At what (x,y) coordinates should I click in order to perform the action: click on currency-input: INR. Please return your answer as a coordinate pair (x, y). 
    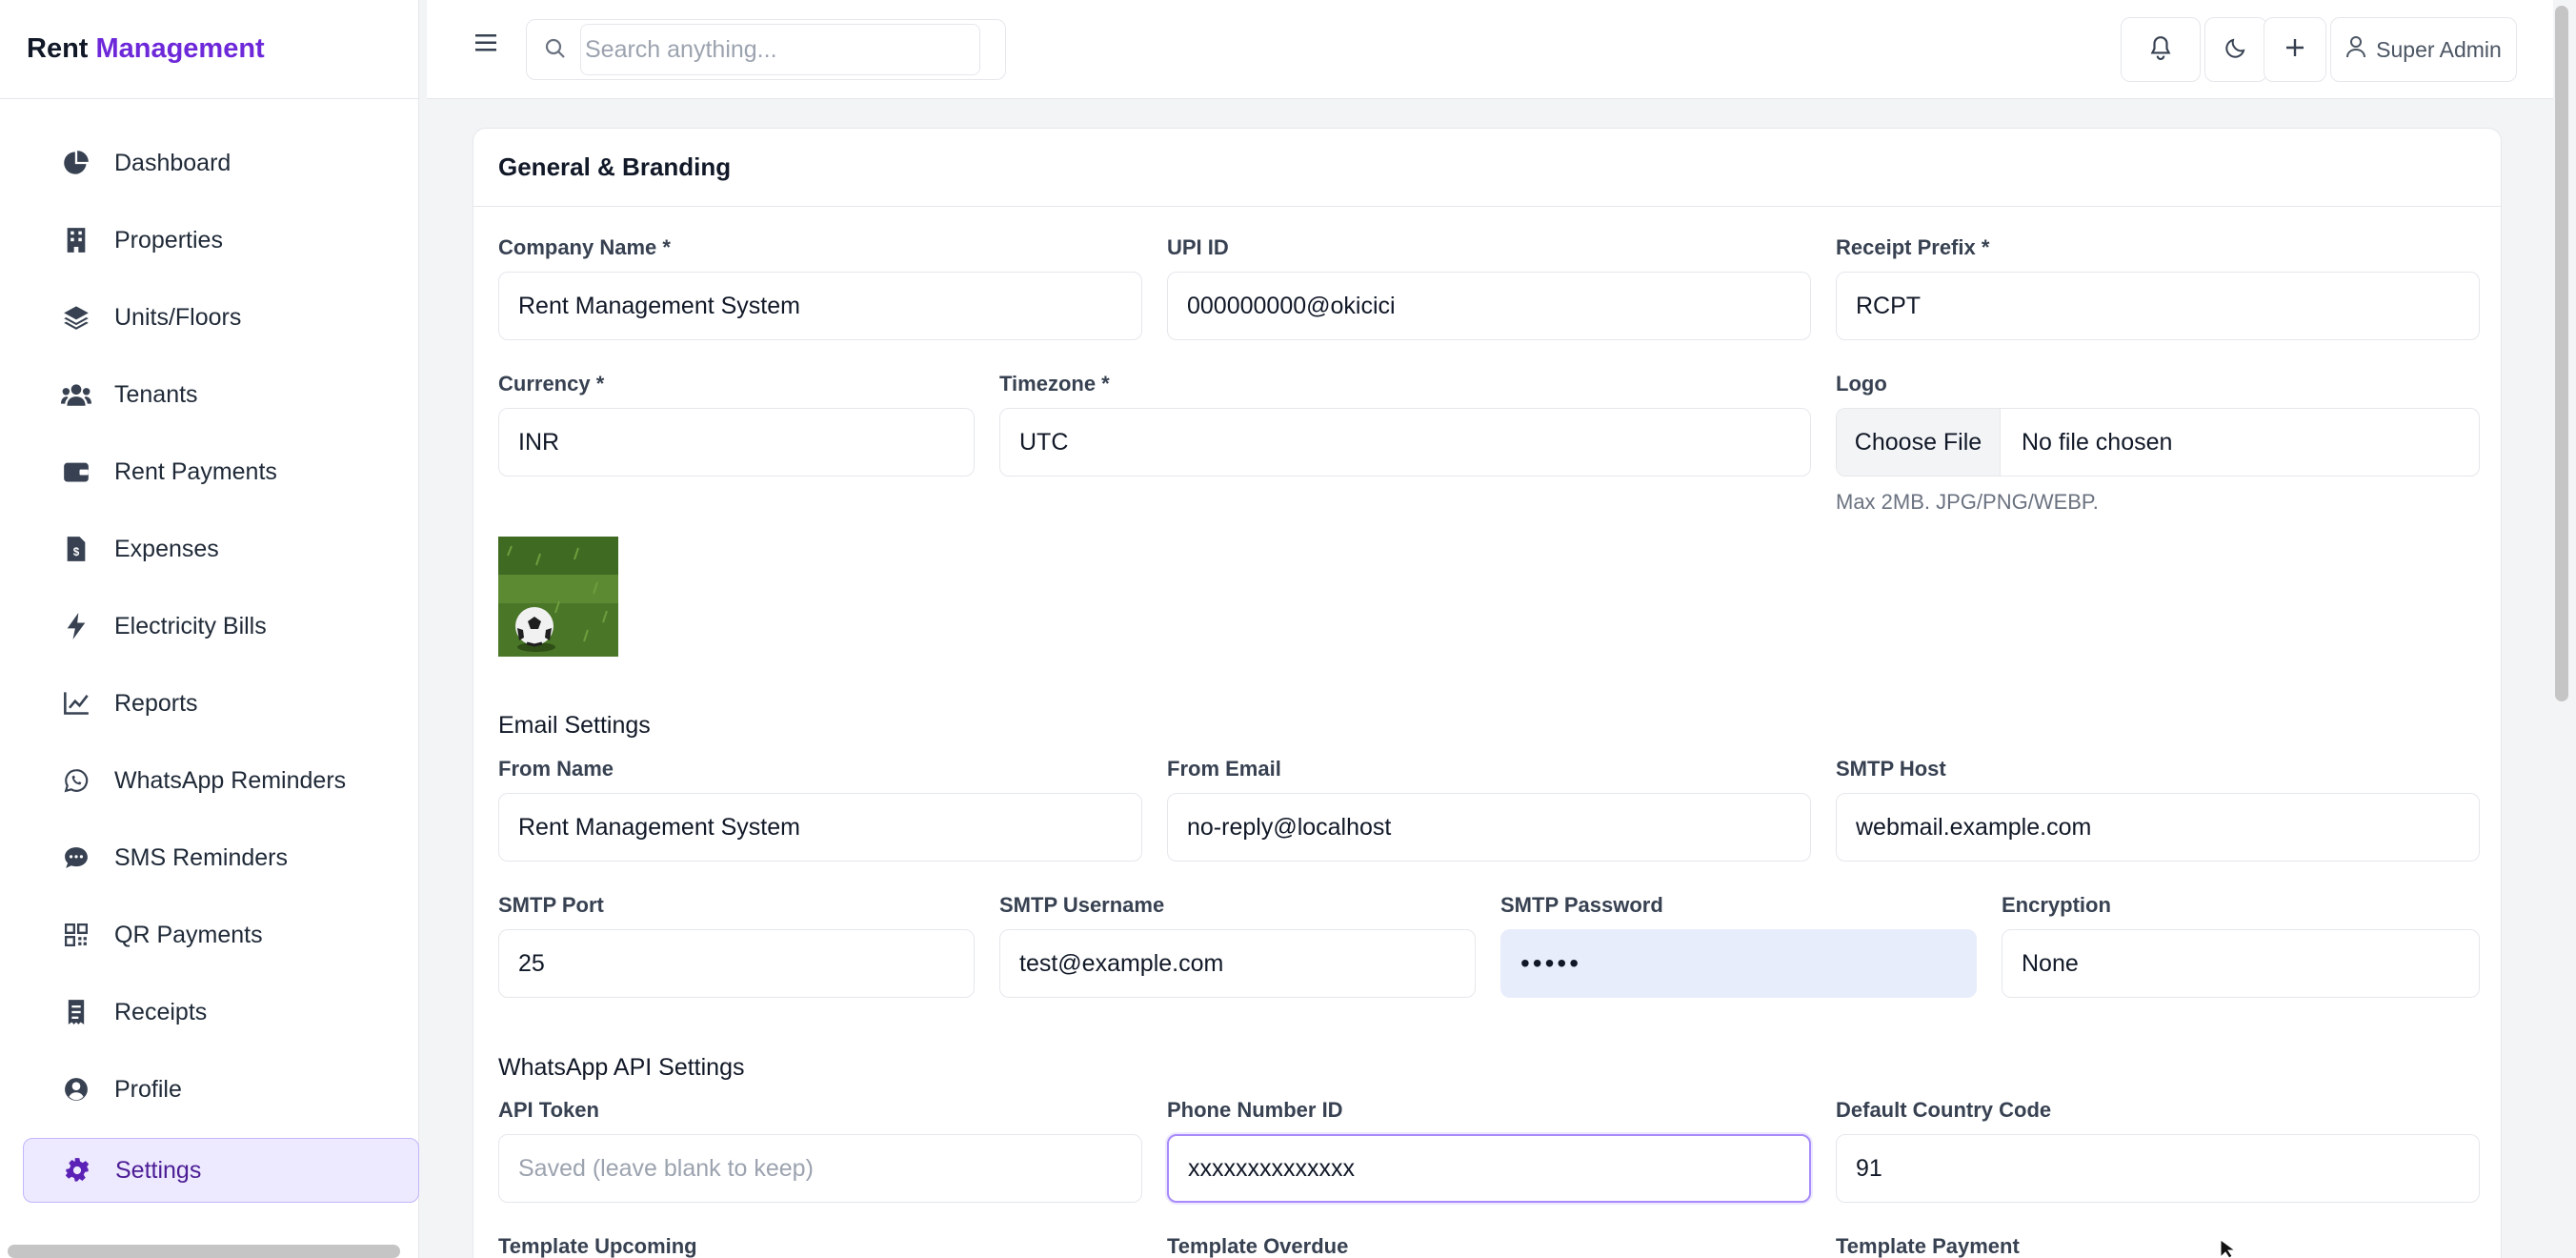
    Looking at the image, I should click on (736, 442).